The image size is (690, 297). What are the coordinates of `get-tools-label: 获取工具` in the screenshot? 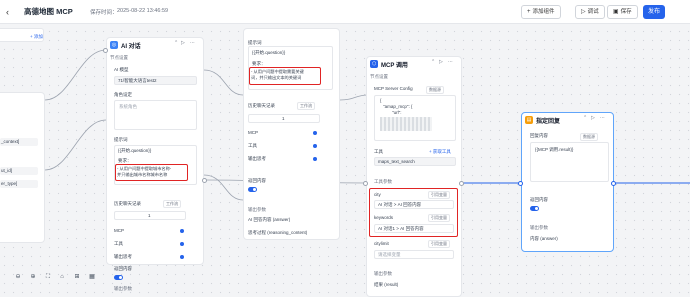 It's located at (441, 151).